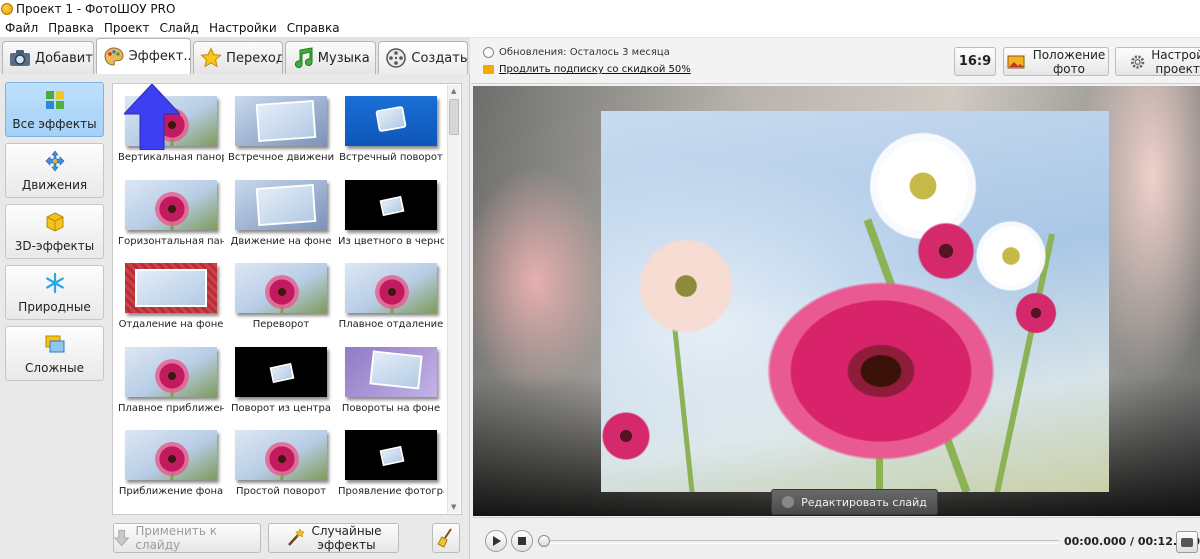  I want to click on scroll-up-arrow-icon: ▲, so click(453, 91).